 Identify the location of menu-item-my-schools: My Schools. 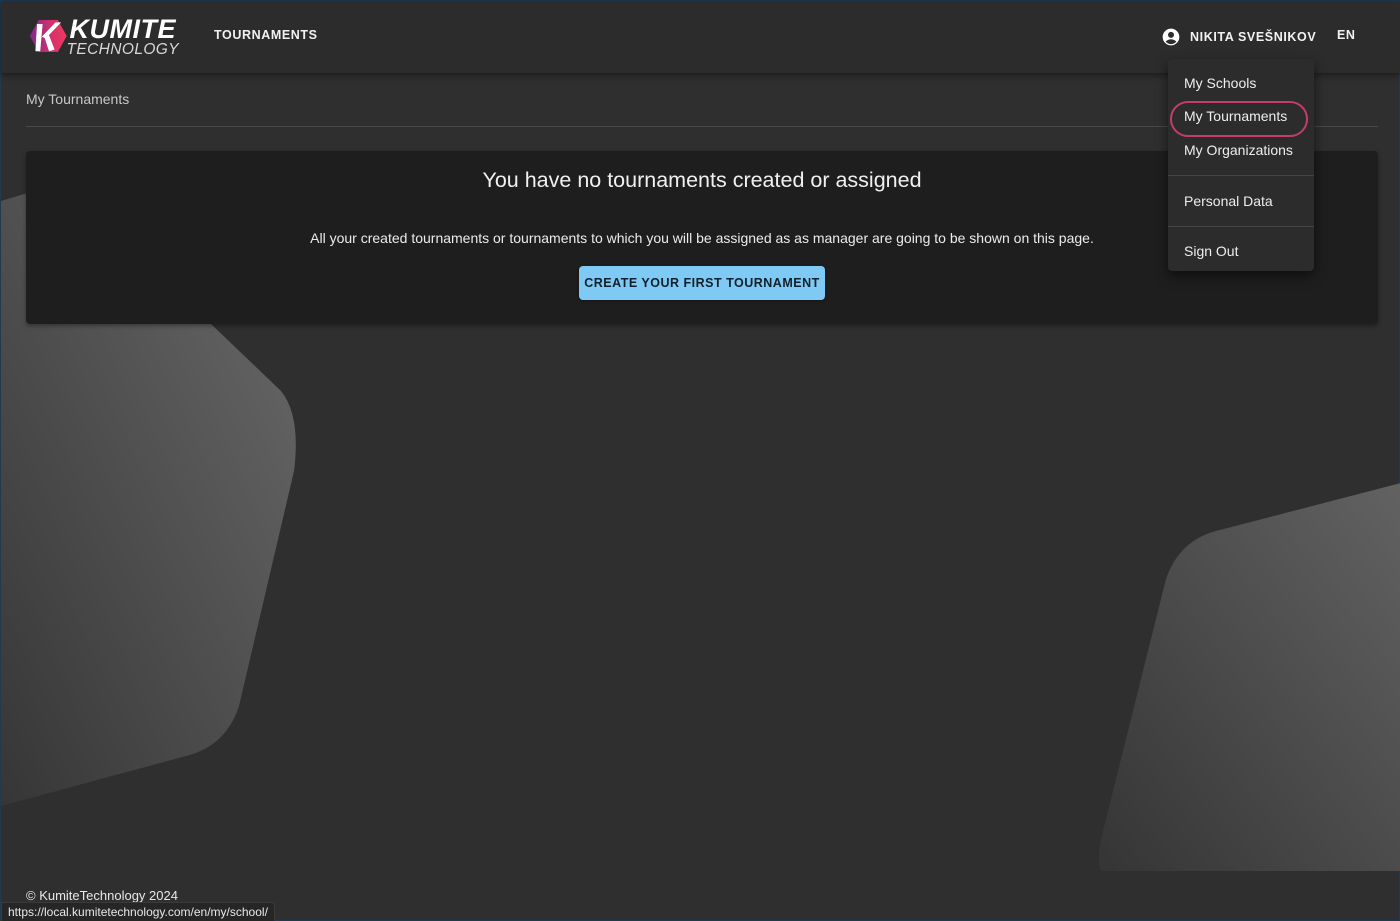
(1241, 83).